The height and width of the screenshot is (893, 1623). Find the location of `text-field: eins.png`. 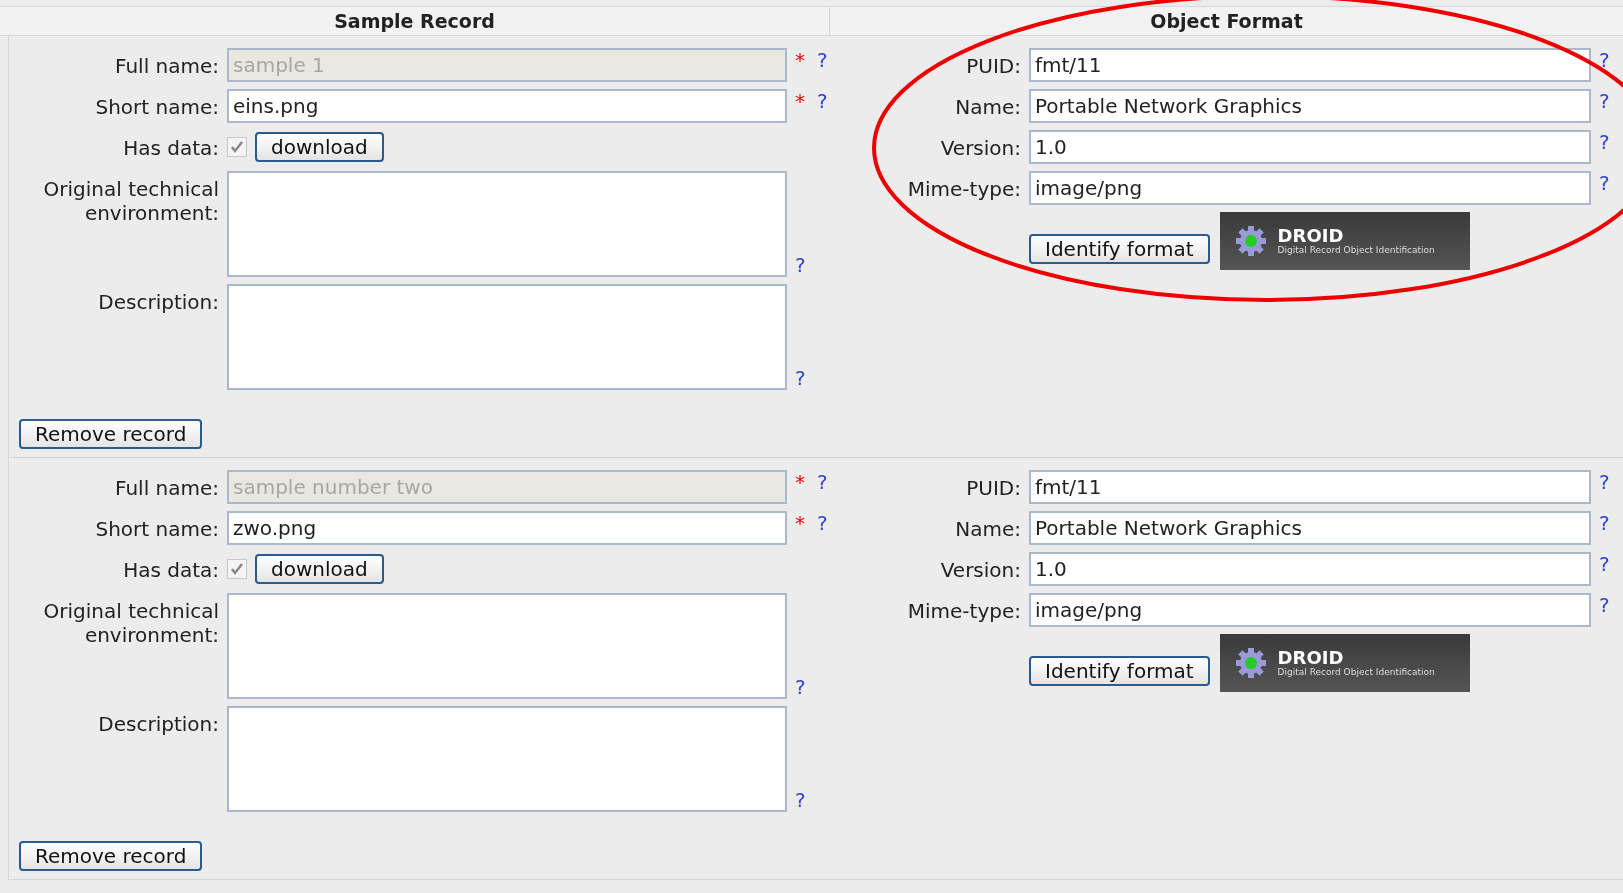

text-field: eins.png is located at coordinates (507, 106).